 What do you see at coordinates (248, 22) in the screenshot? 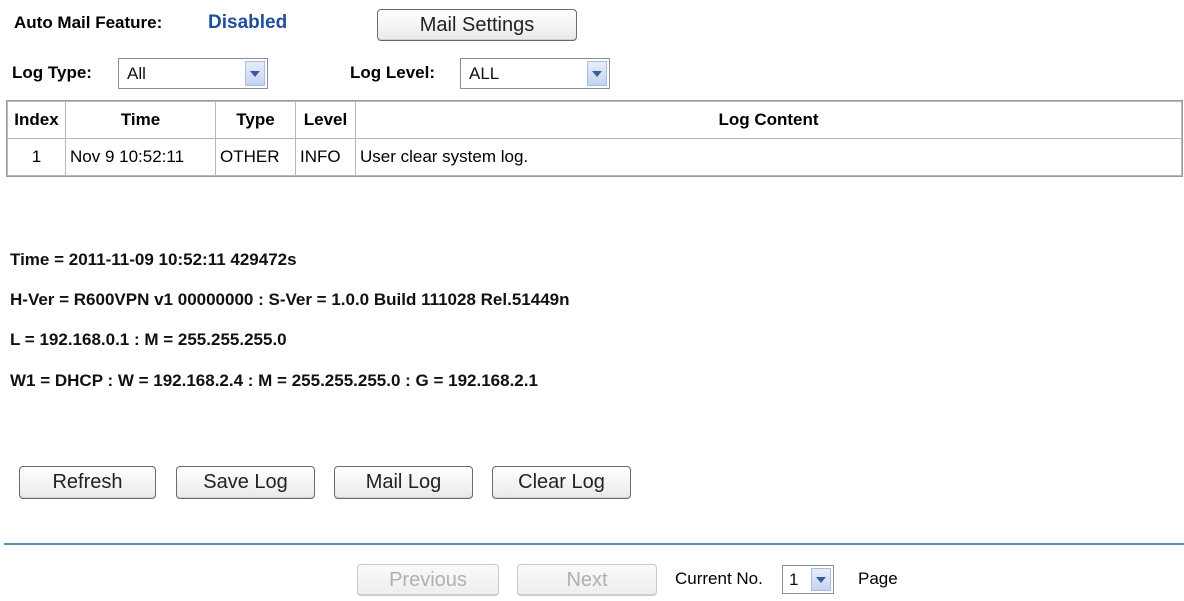
I see `auto-mail-status: Disabled` at bounding box center [248, 22].